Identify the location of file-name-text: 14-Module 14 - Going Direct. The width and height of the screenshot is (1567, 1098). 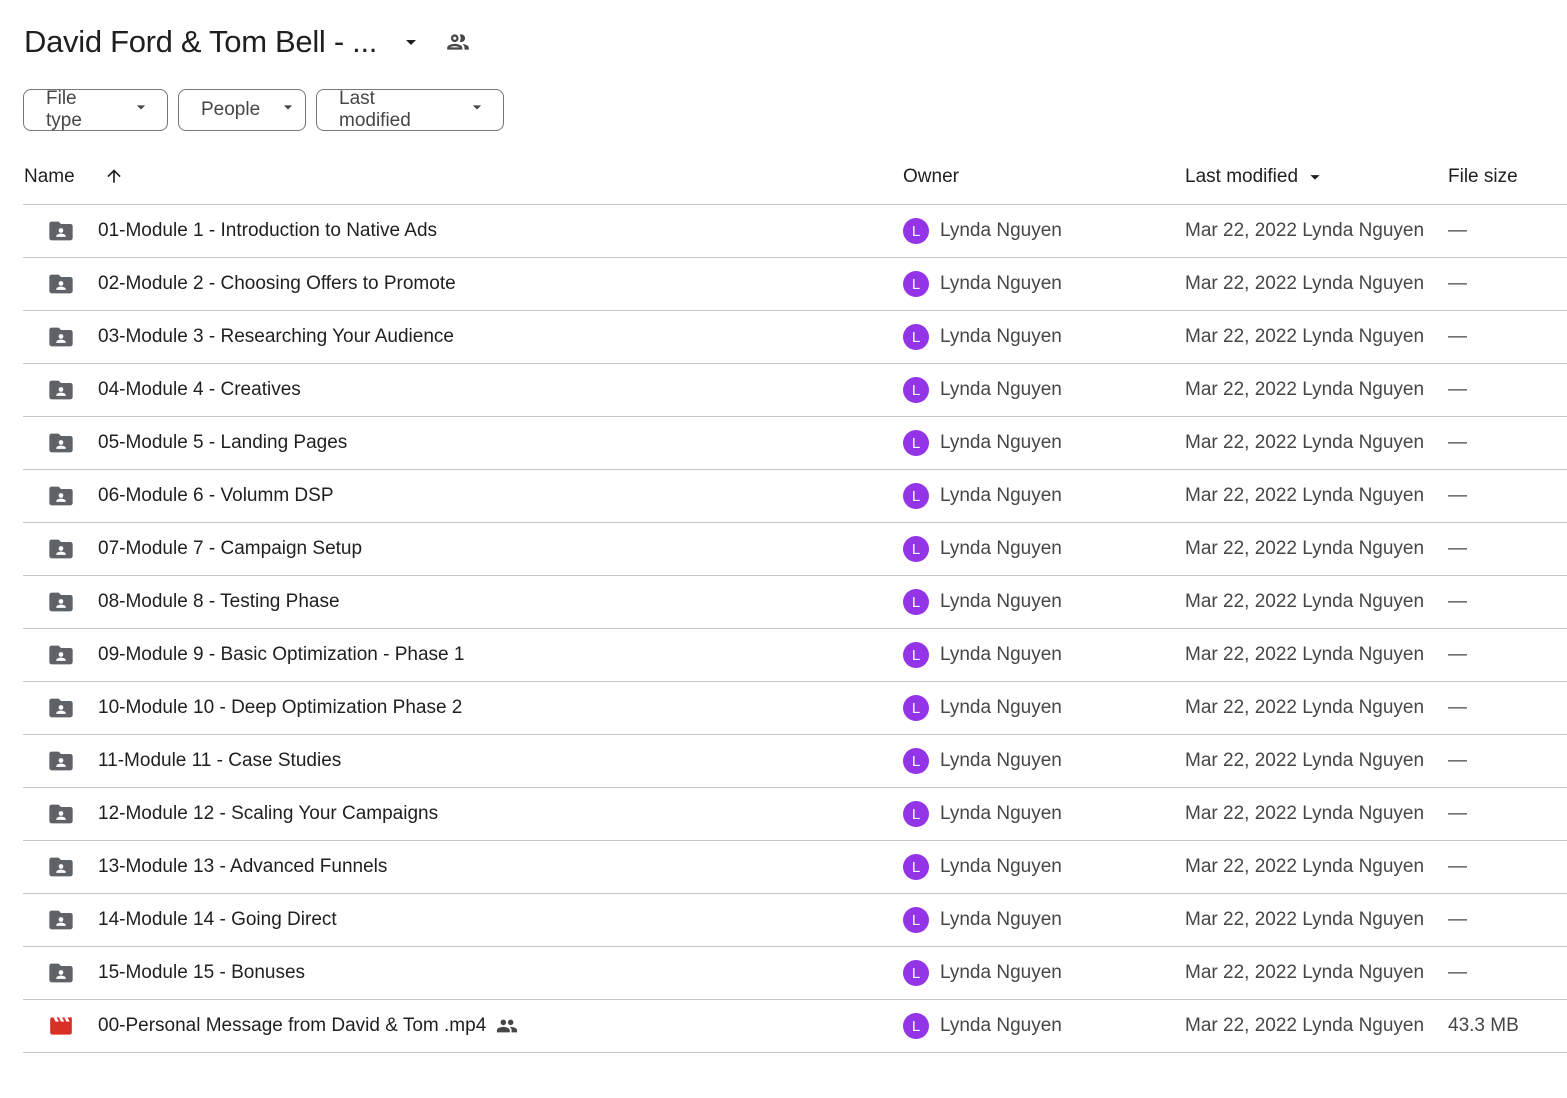
(217, 919).